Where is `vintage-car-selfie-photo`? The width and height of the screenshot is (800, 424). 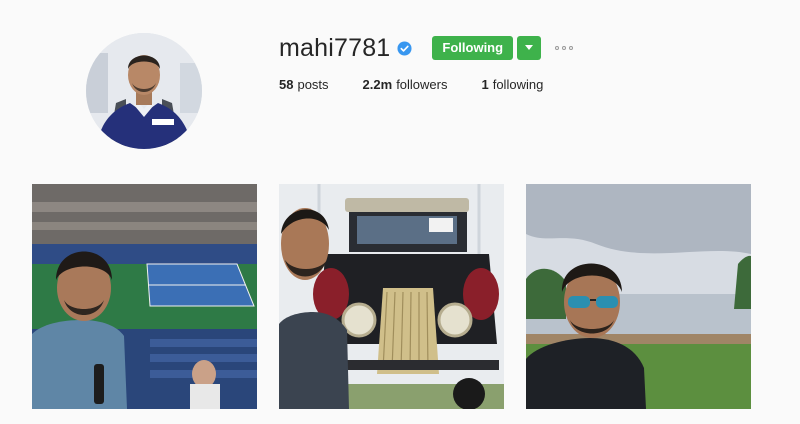 vintage-car-selfie-photo is located at coordinates (391, 296).